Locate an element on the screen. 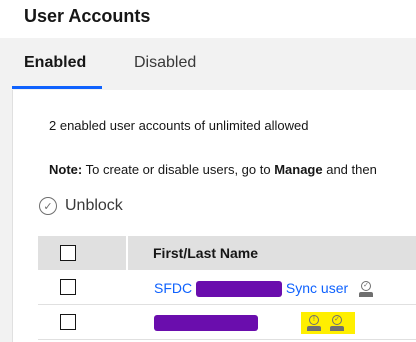 The width and height of the screenshot is (416, 342). table-header: First/Last Name is located at coordinates (227, 253).